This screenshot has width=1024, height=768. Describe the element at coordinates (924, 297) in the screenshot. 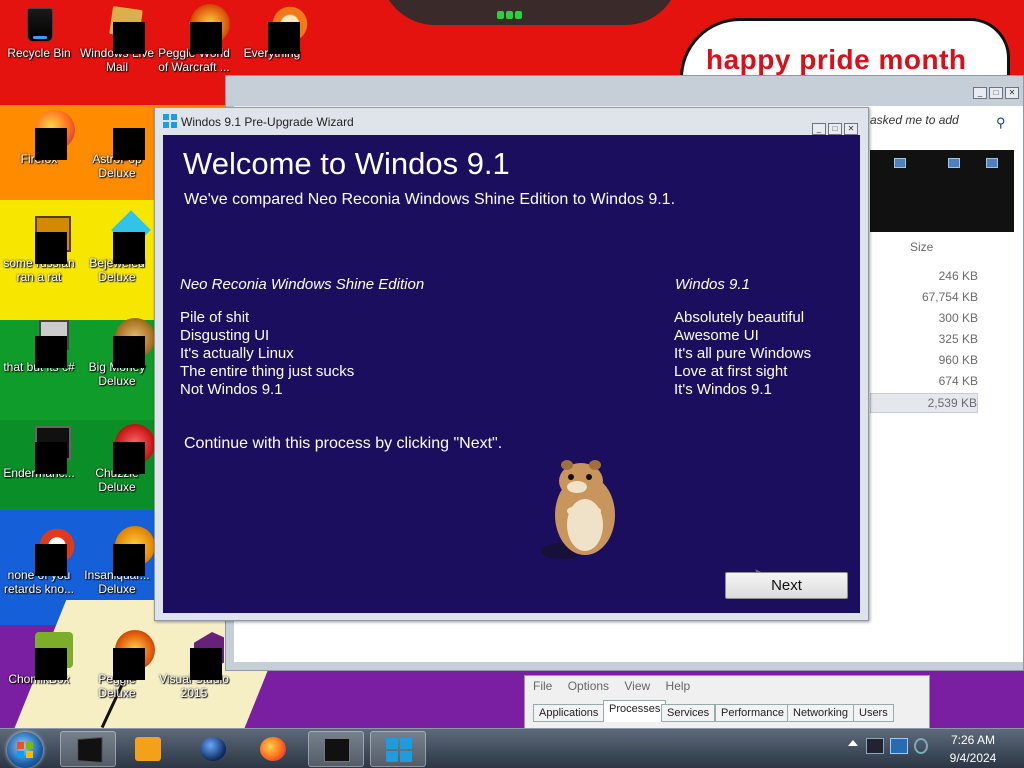

I see `file-size: 67,754 KB` at that location.